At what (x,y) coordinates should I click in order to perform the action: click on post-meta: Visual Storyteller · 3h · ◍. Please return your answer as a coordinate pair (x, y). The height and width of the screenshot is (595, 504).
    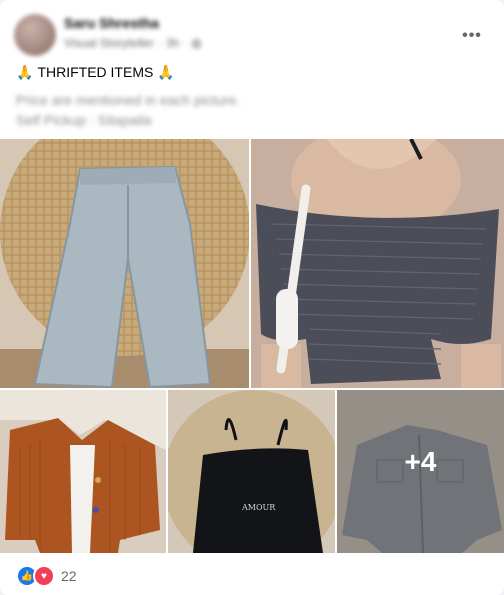
    Looking at the image, I should click on (133, 43).